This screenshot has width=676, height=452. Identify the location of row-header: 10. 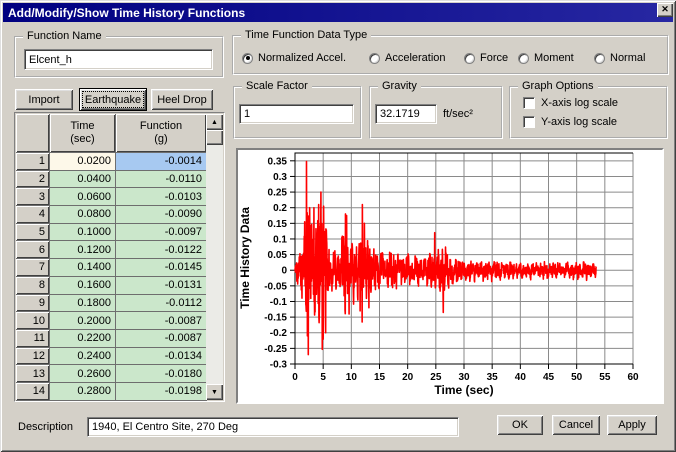
(33, 321).